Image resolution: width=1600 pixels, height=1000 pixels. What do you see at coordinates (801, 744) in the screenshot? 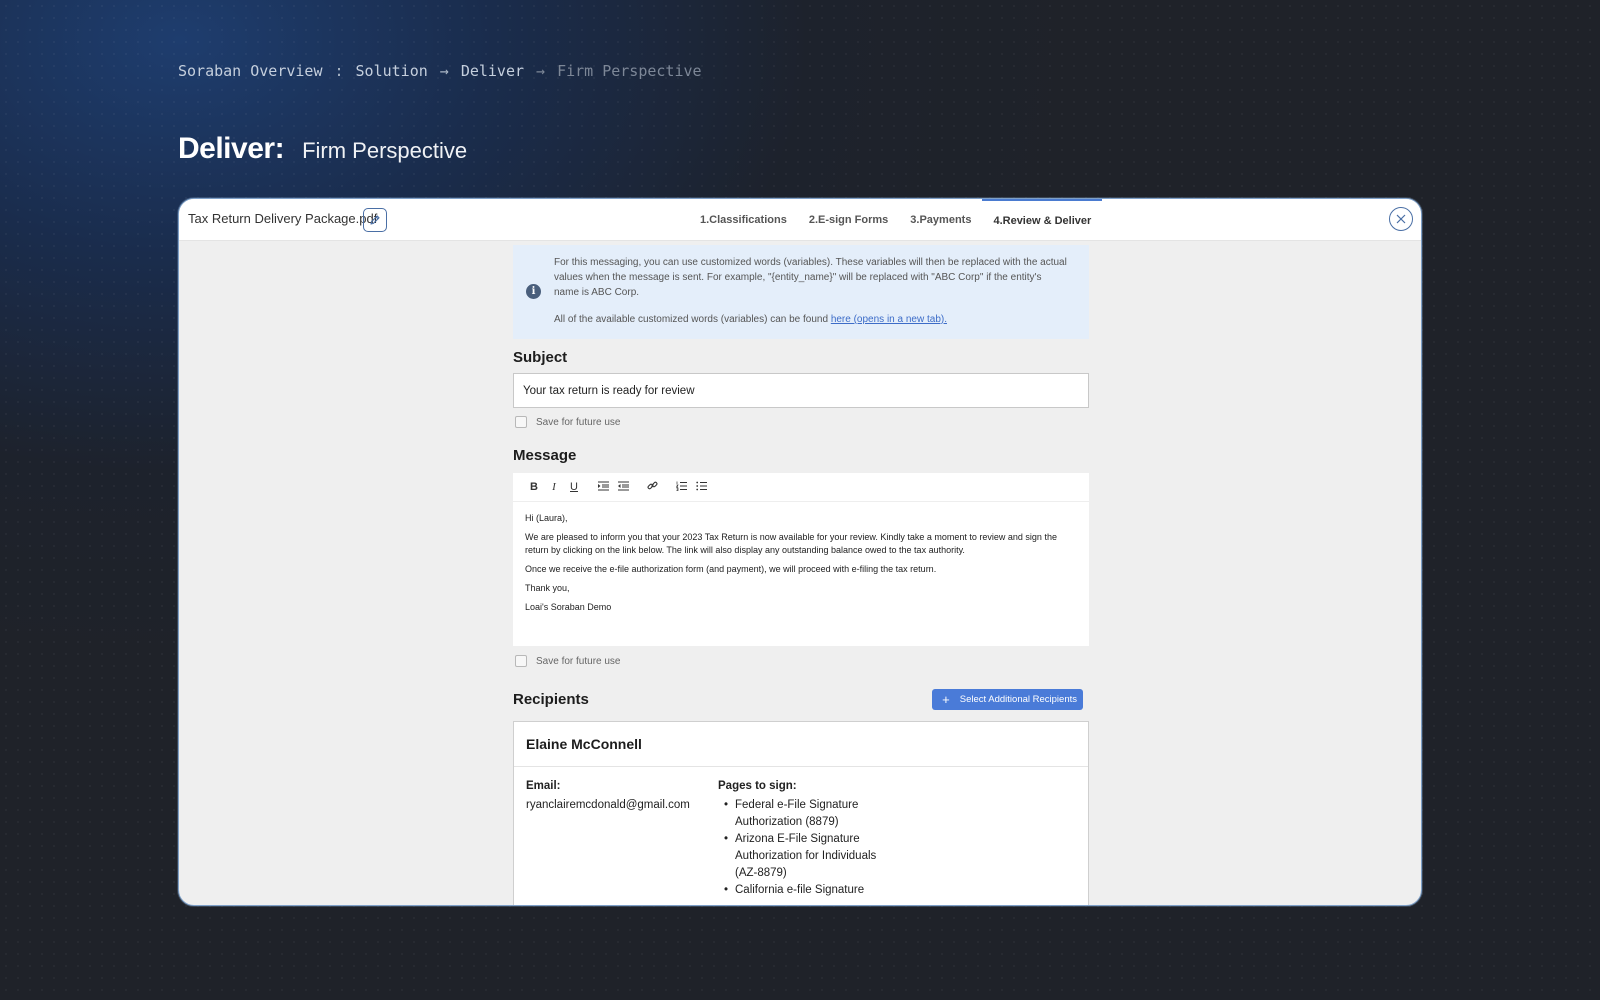
I see `recipient-name: Elaine McConnell` at bounding box center [801, 744].